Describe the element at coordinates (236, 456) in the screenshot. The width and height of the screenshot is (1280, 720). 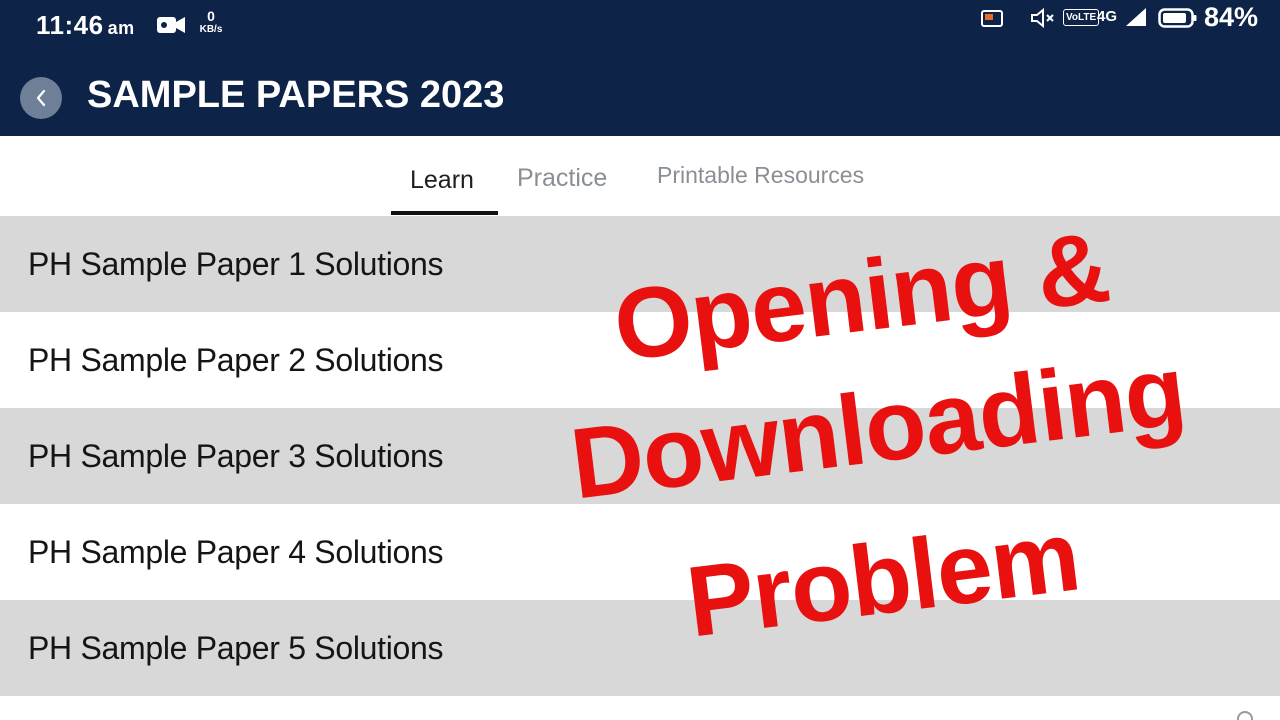
I see `list-item-label: PH Sample Paper 3 Solutions` at that location.